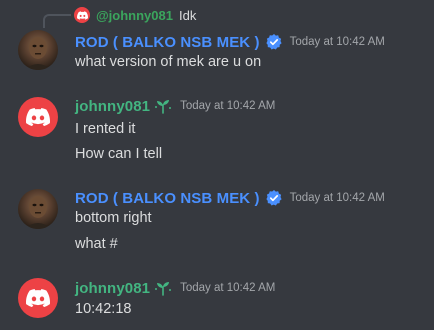  What do you see at coordinates (96, 244) in the screenshot?
I see `message-text: what #` at bounding box center [96, 244].